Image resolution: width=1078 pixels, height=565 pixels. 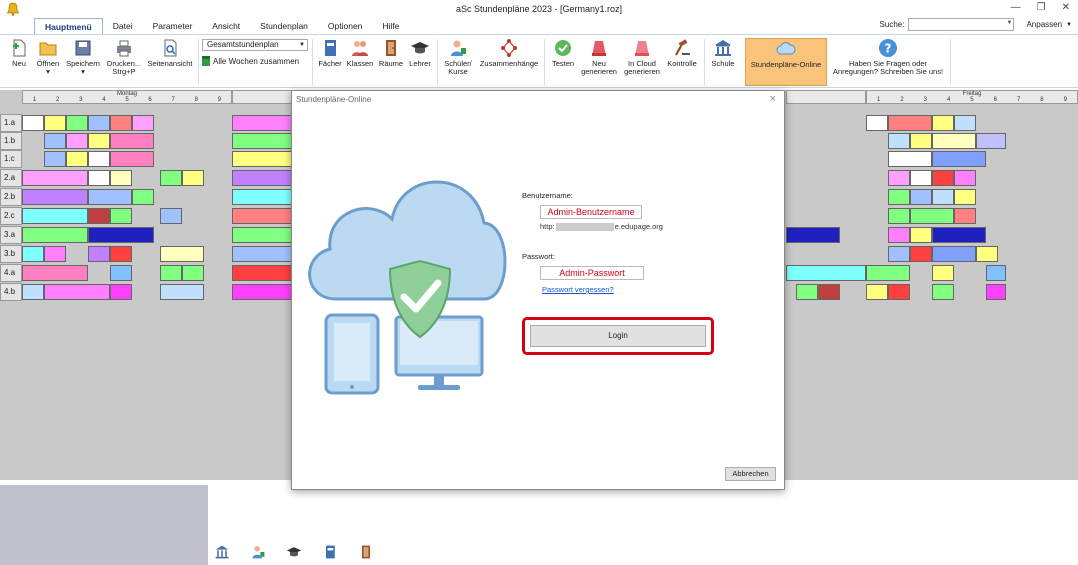 I want to click on search-input: ▼, so click(x=961, y=24).